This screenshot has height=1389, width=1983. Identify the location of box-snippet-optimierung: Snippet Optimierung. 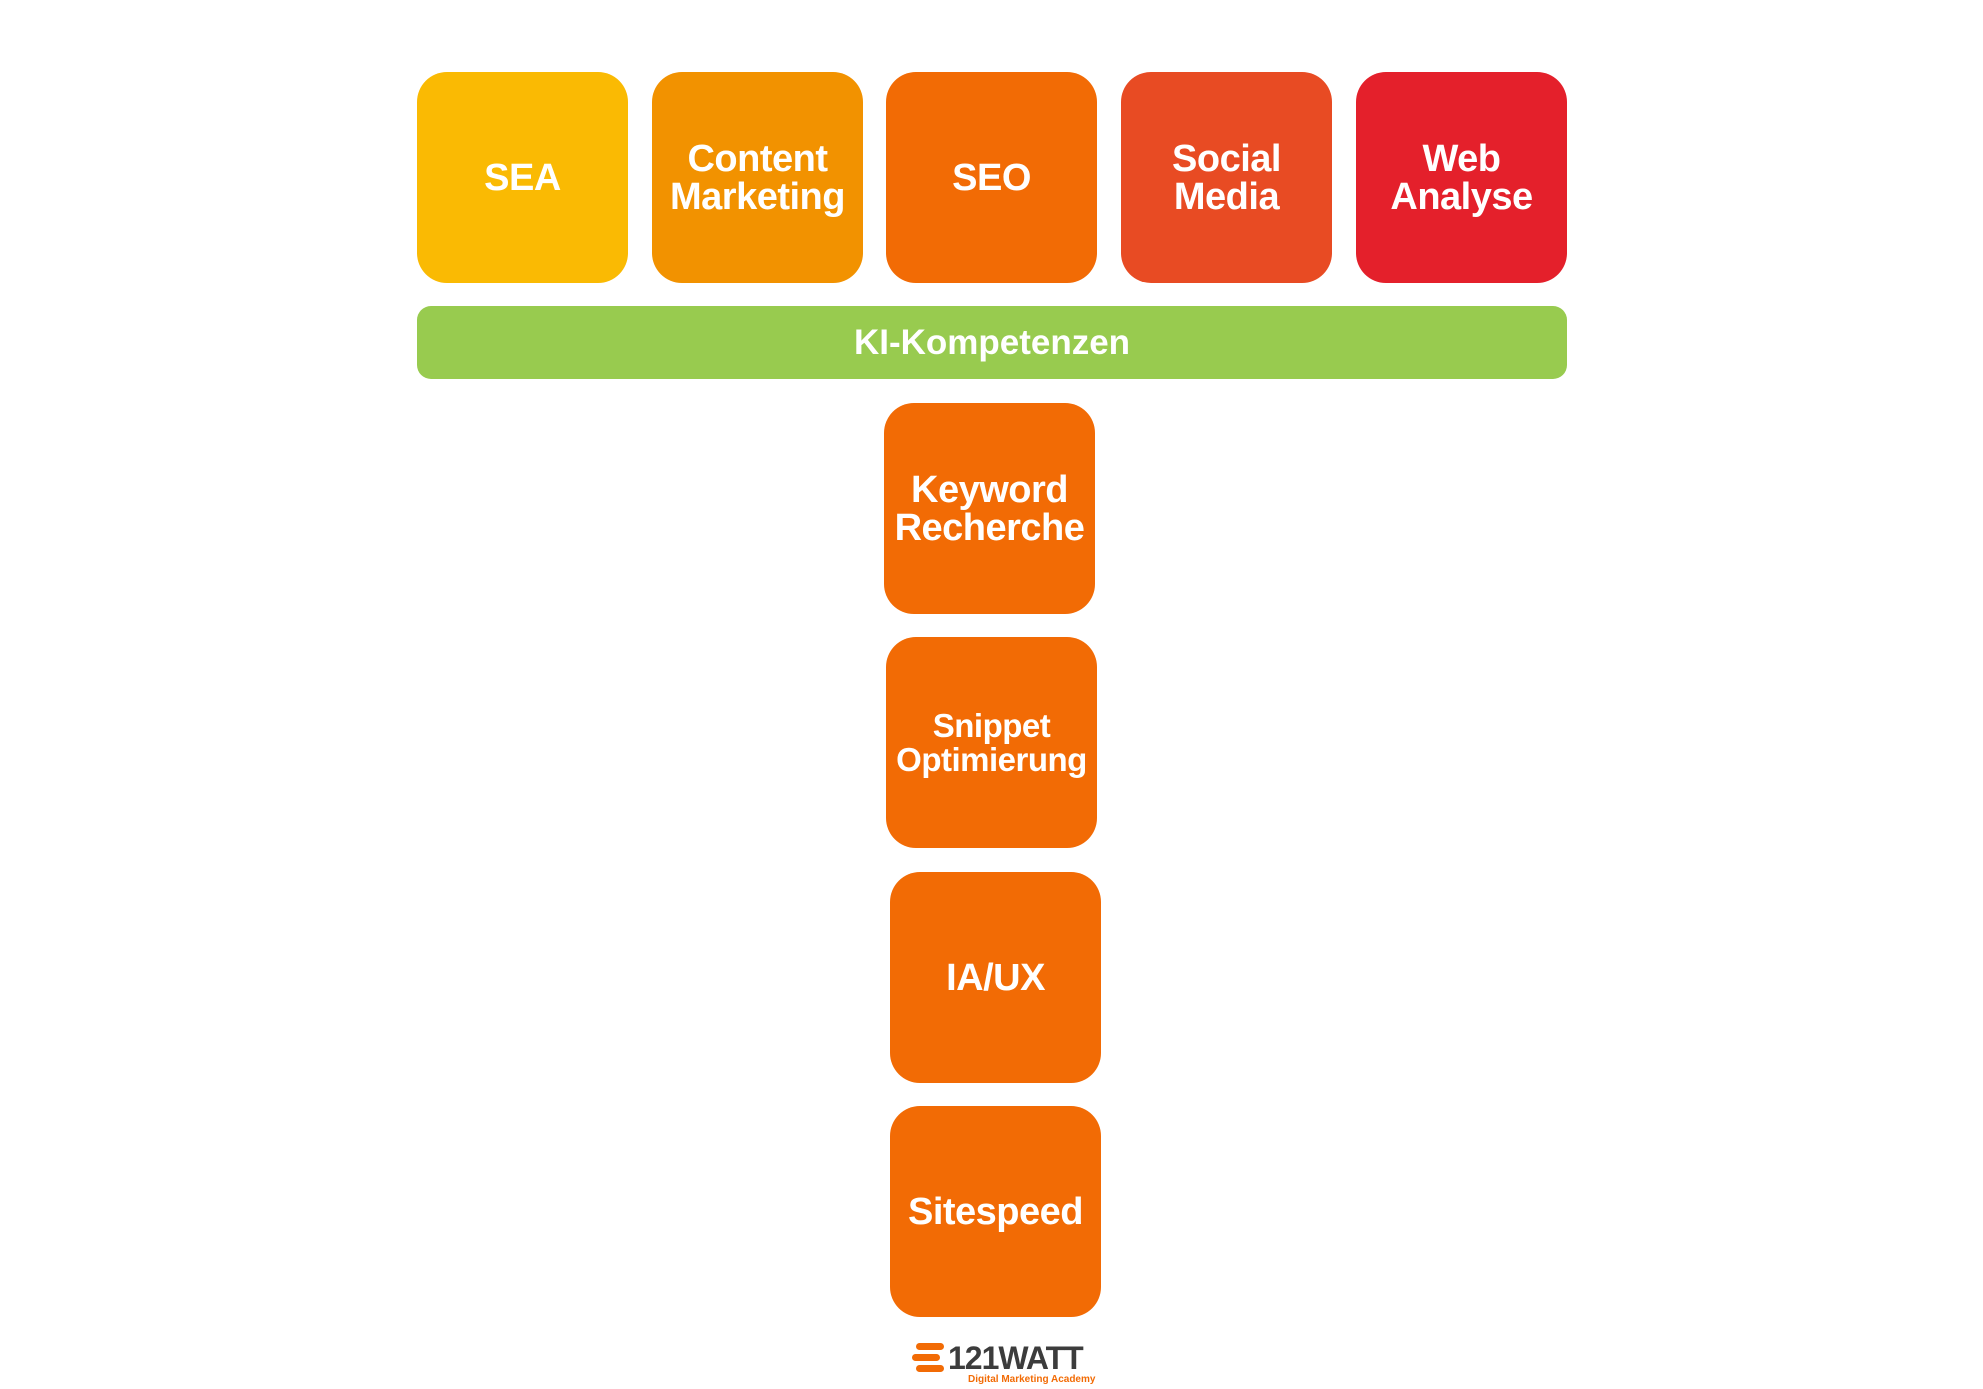
(991, 742).